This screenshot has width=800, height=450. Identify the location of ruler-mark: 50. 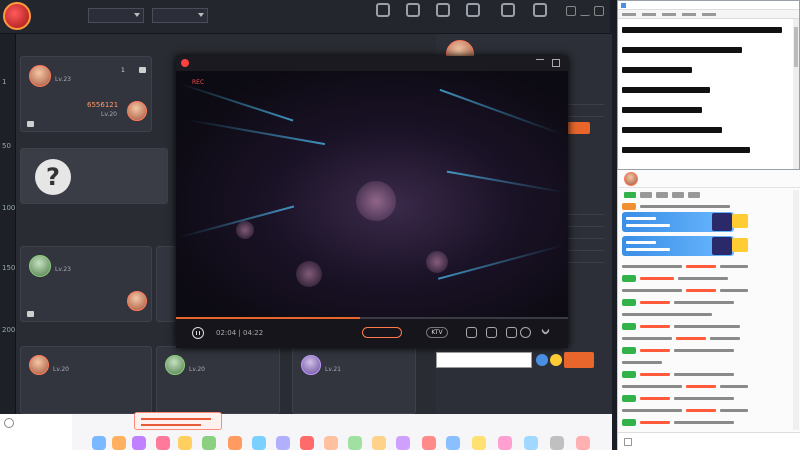
(6, 146).